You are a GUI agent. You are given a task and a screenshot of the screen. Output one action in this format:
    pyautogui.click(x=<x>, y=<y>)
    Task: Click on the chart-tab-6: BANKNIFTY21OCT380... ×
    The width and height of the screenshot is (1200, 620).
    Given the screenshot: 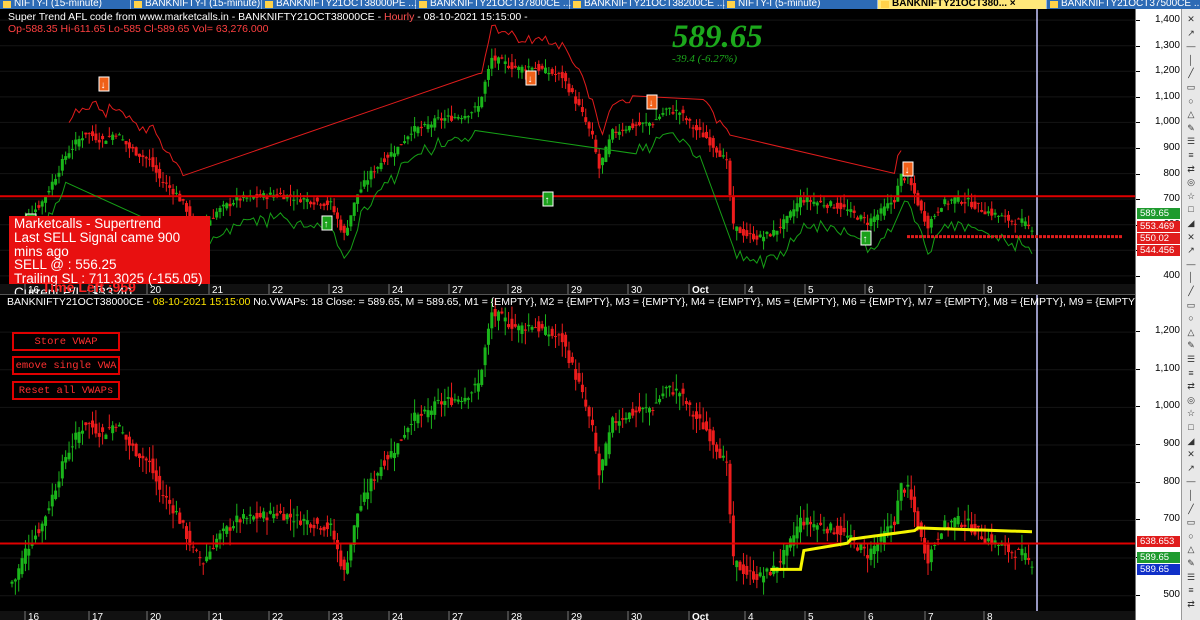 What is the action you would take?
    pyautogui.click(x=962, y=4)
    